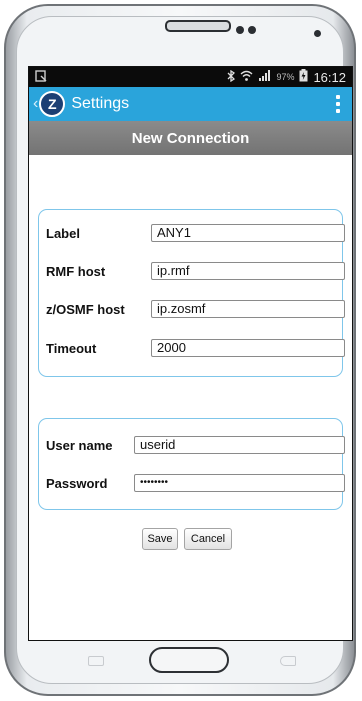 The height and width of the screenshot is (701, 362). I want to click on status-bar: 97% 16:12, so click(190, 77).